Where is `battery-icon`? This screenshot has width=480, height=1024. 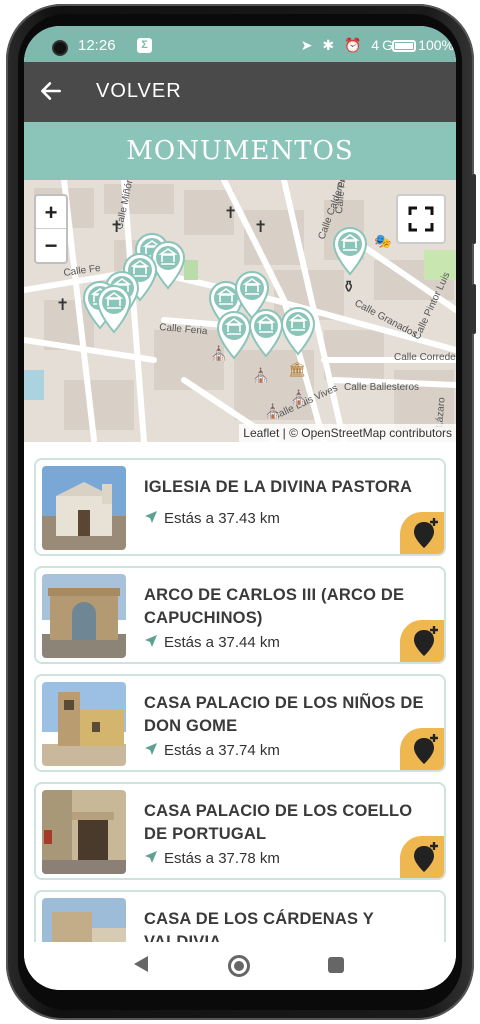
battery-icon is located at coordinates (404, 46).